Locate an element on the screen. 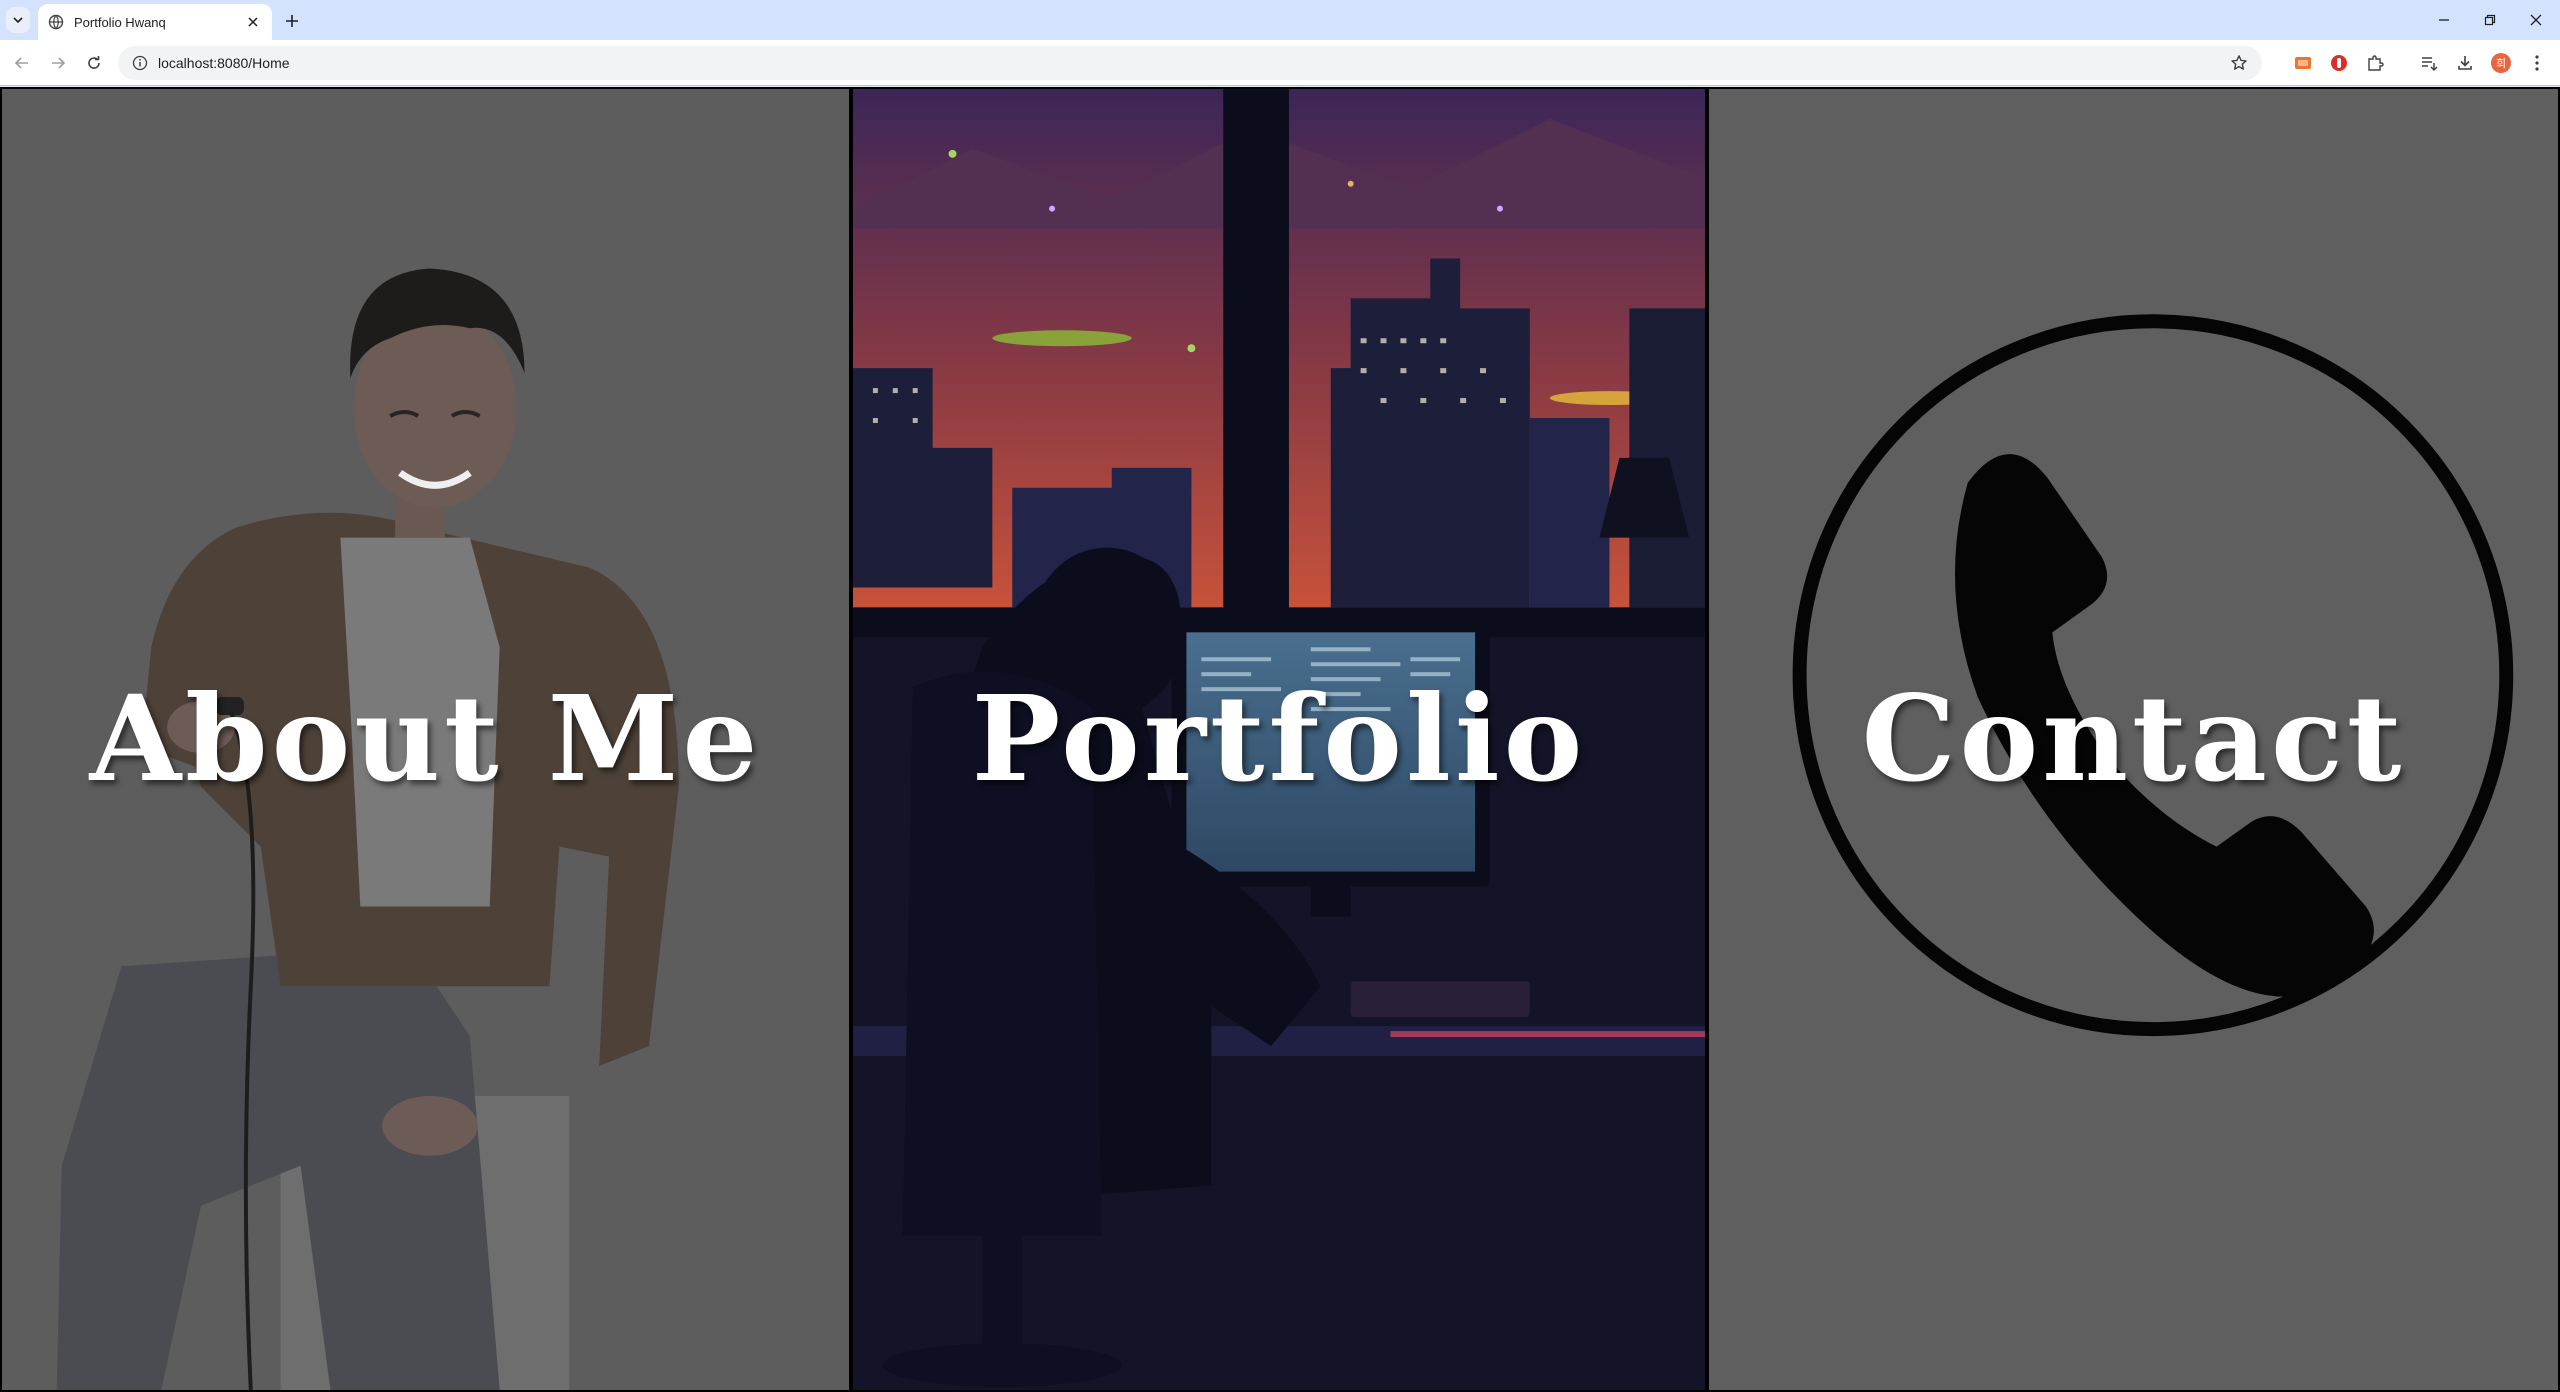 Image resolution: width=2560 pixels, height=1392 pixels. minimize-button is located at coordinates (2444, 20).